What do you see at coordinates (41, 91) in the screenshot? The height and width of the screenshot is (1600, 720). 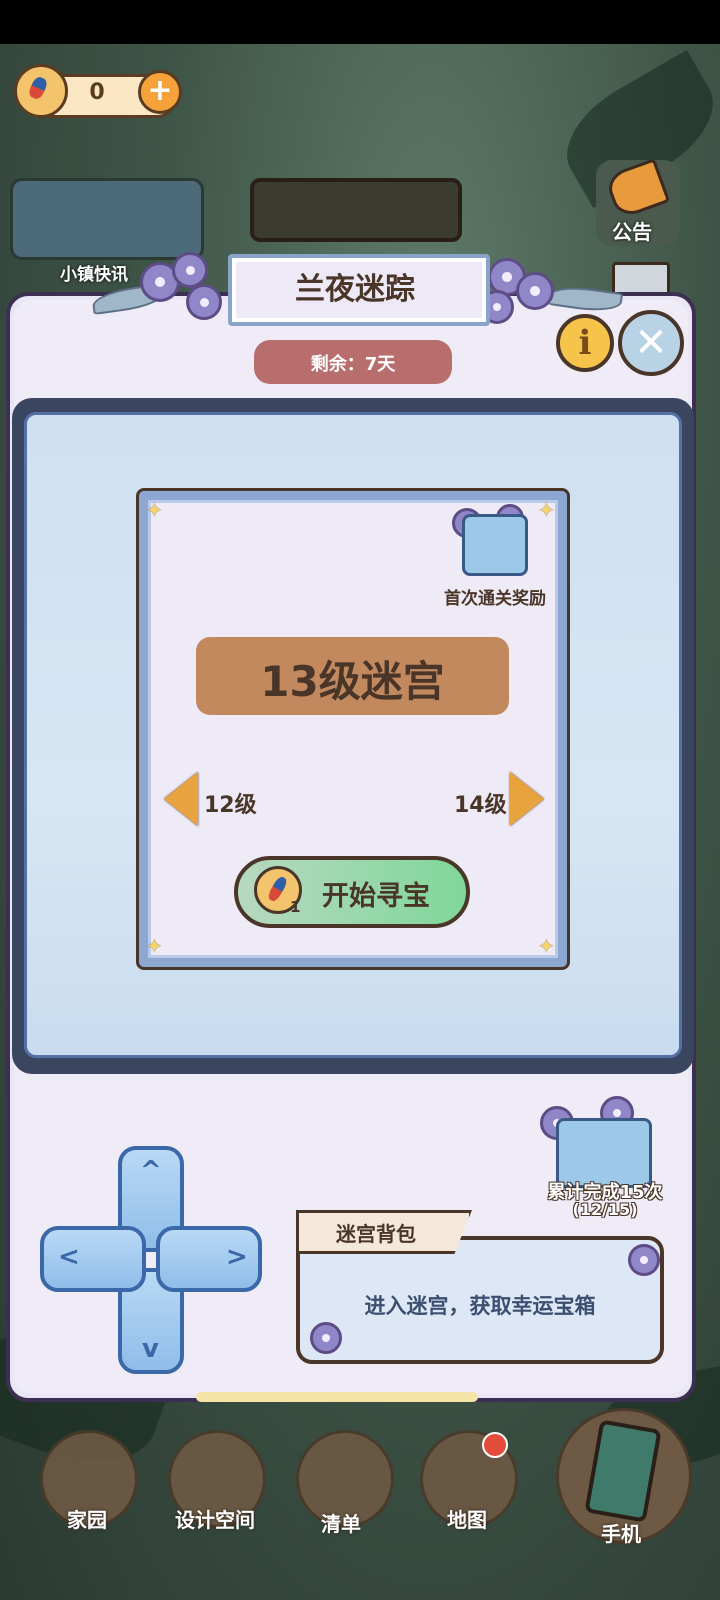 I see `compass-icon` at bounding box center [41, 91].